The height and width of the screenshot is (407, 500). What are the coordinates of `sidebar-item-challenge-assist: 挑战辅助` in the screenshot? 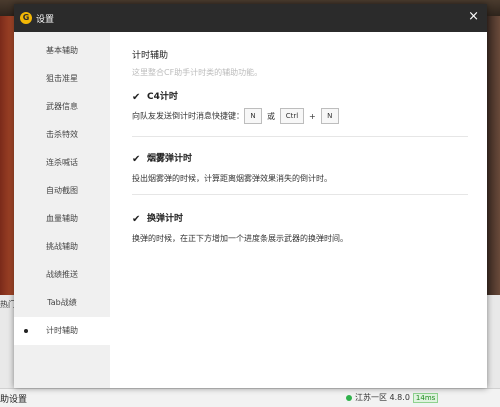 It's located at (62, 247).